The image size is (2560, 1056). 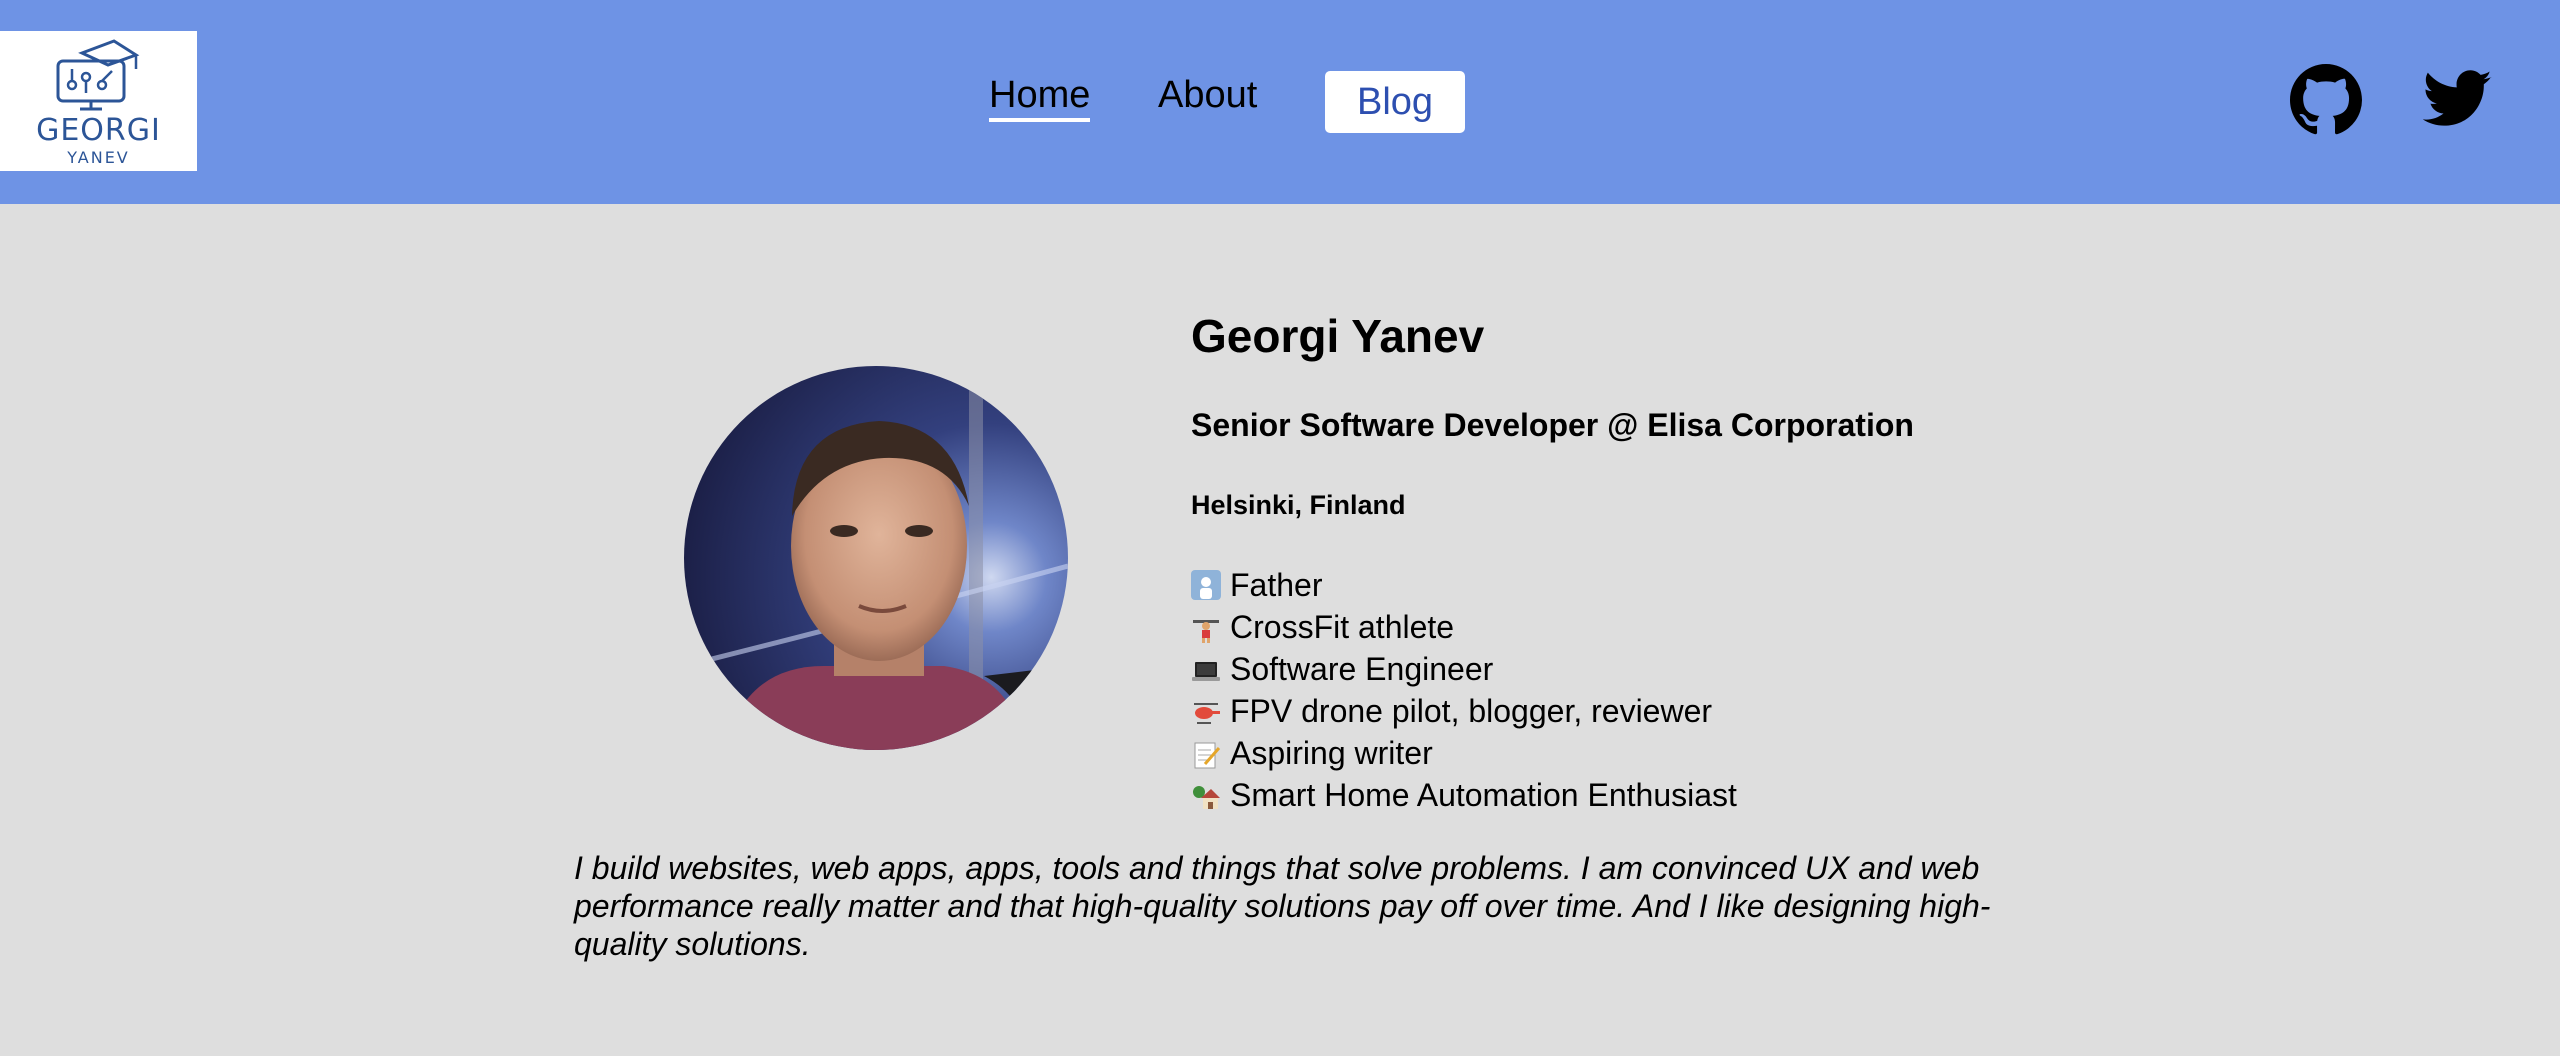 I want to click on weightlifter-icon, so click(x=1206, y=627).